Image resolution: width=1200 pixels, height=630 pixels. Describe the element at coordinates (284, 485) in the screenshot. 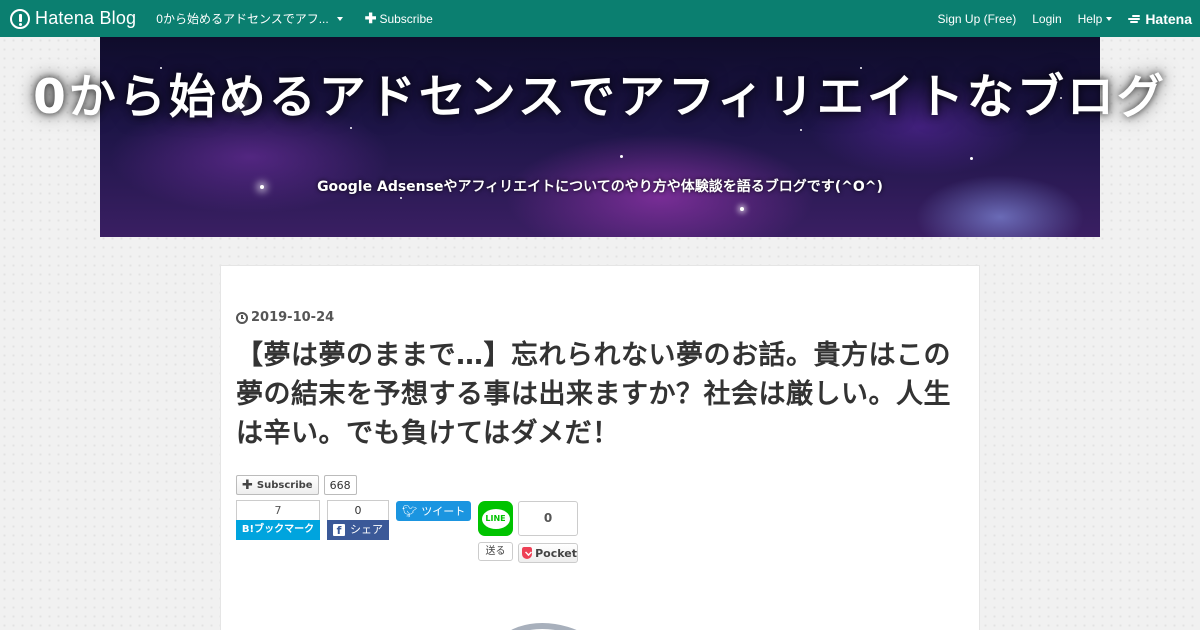

I see `subscribe-button-label: Subscribe` at that location.